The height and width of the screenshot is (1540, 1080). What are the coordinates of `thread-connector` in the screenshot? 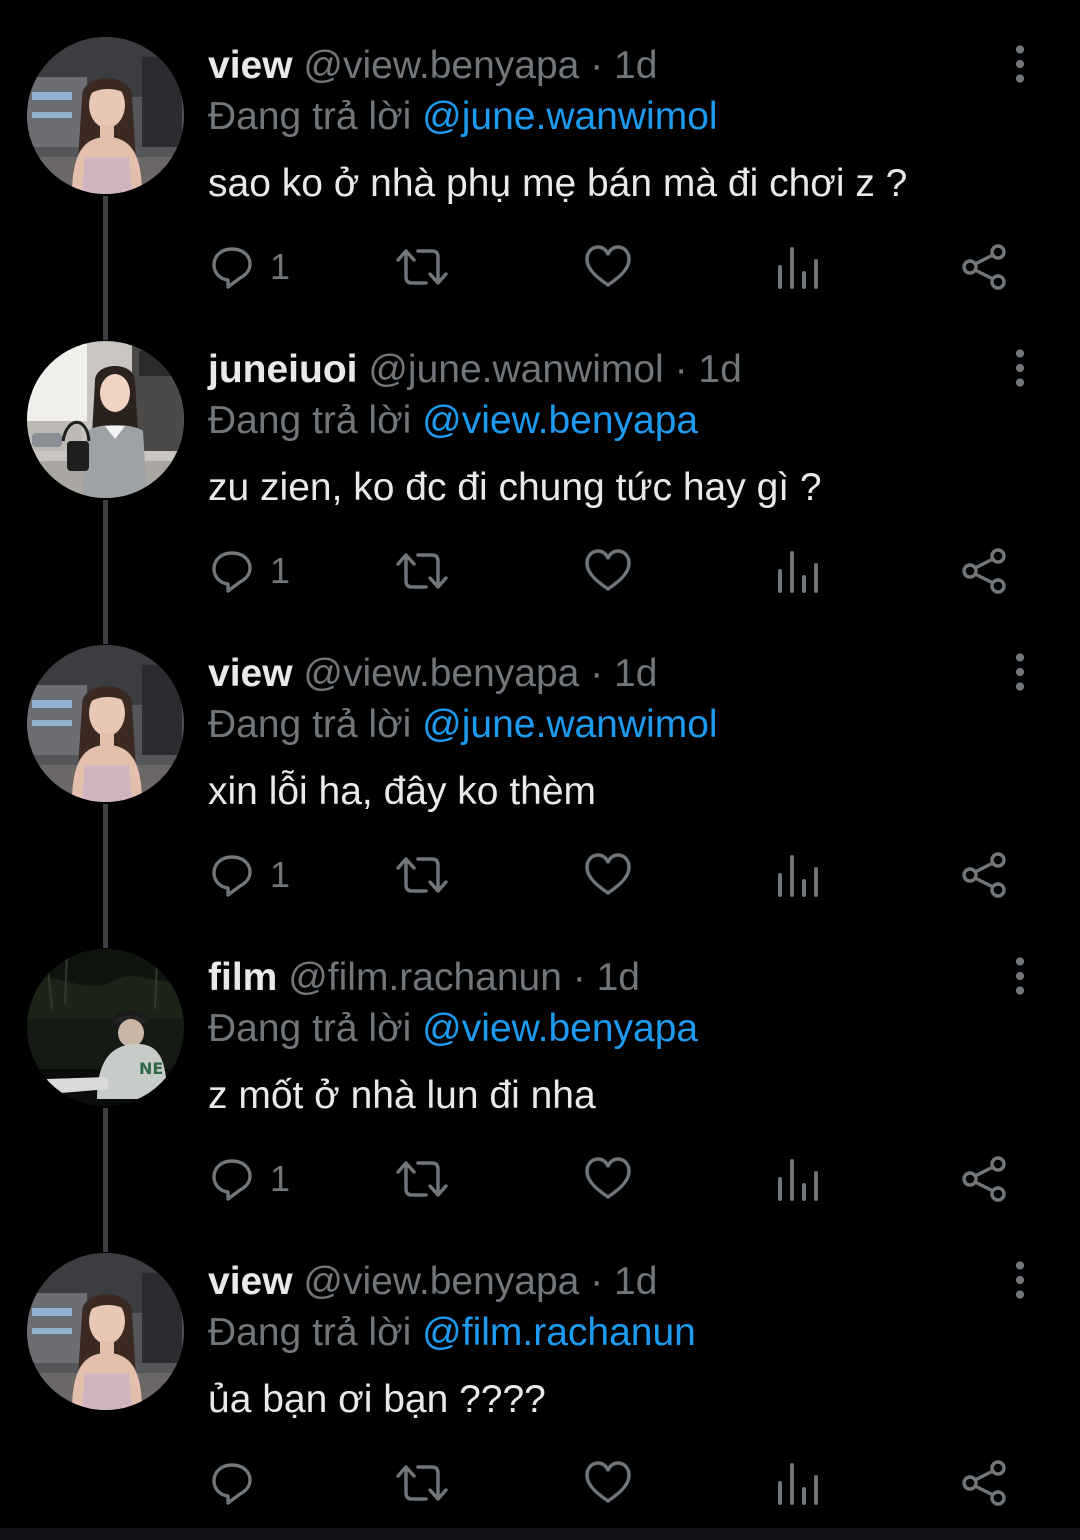 It's located at (105, 1180).